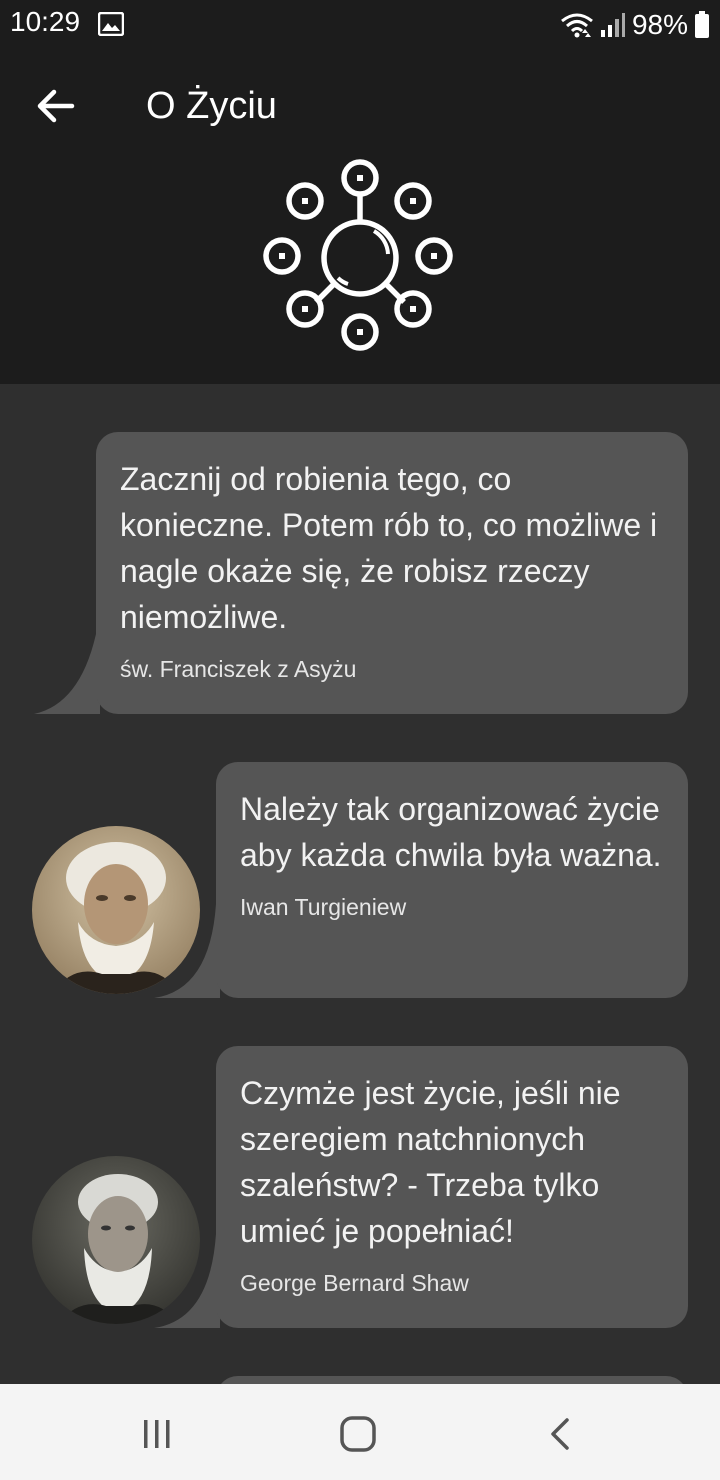 The image size is (720, 1480). Describe the element at coordinates (354, 1283) in the screenshot. I see `quote-author: George Bernard Shaw` at that location.